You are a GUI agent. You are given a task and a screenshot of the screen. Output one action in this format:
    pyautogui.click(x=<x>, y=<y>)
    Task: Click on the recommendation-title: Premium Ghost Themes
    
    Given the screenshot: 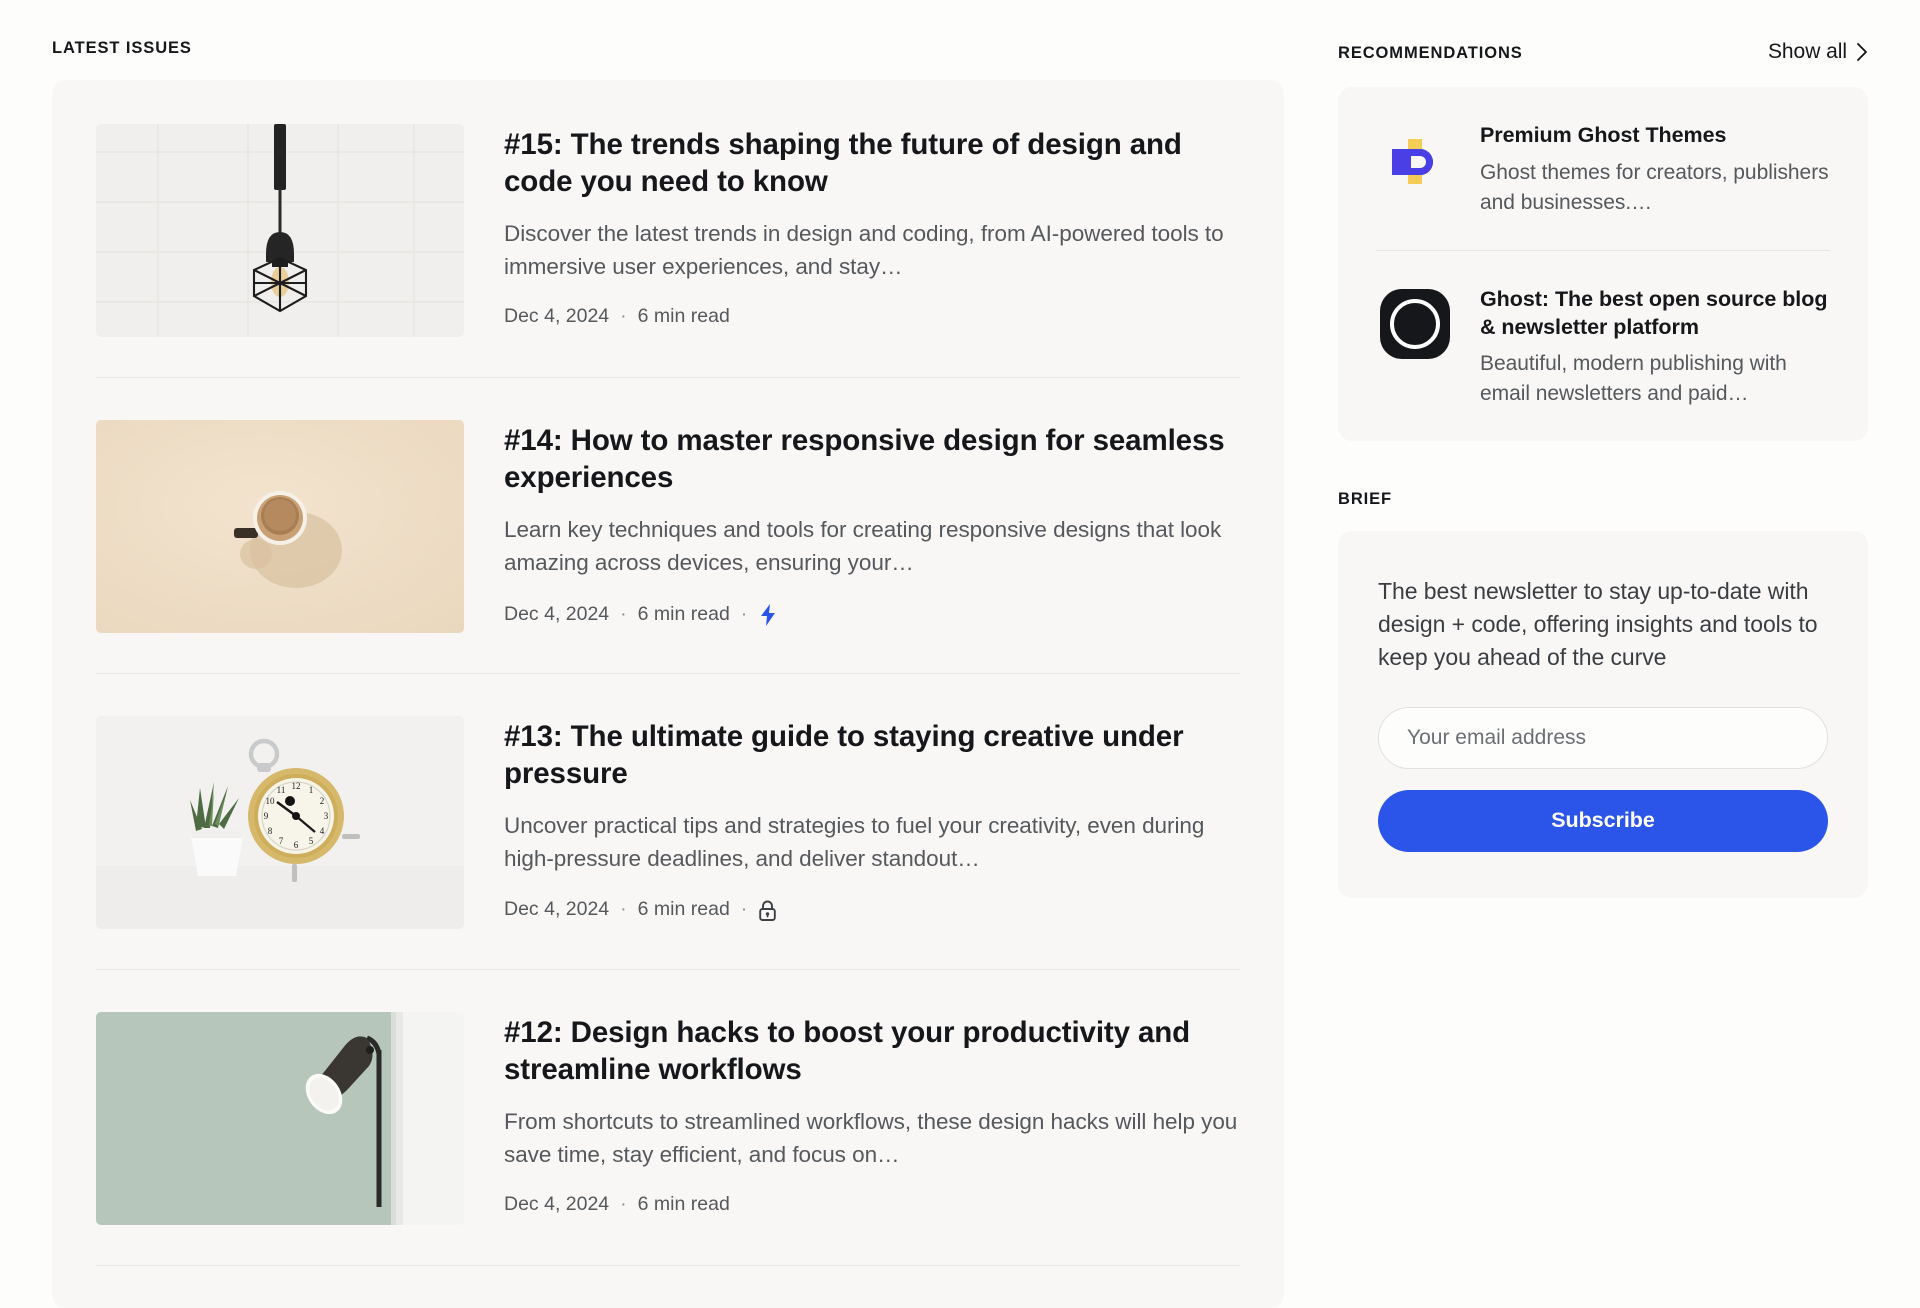 What is the action you would take?
    pyautogui.click(x=1655, y=136)
    